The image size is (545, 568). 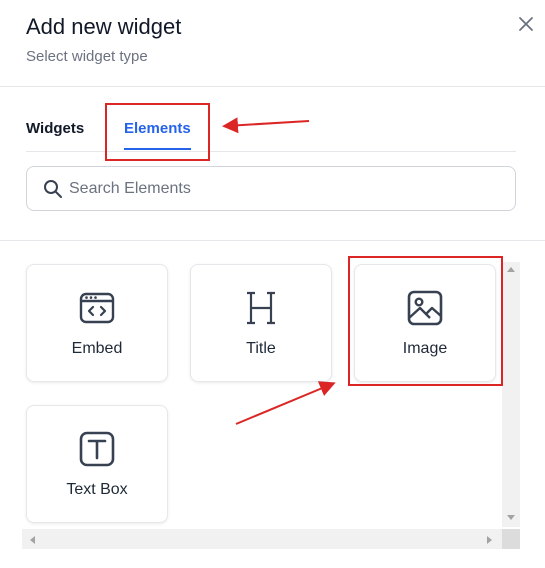 I want to click on scroll-right-icon, so click(x=490, y=540).